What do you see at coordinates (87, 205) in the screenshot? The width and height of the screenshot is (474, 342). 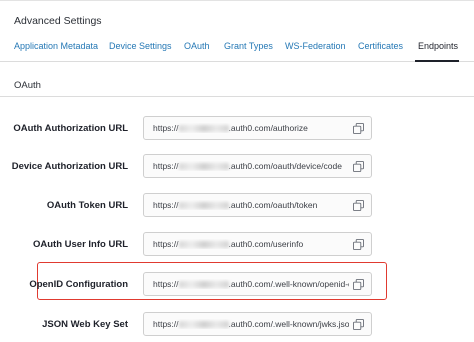 I see `endpoint-label: OAuth Token URL` at bounding box center [87, 205].